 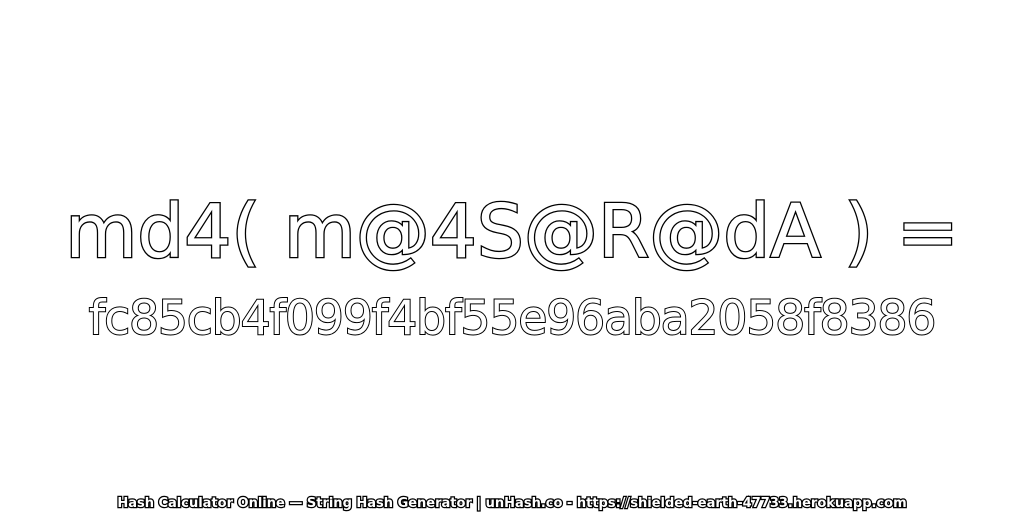 I want to click on hash-result: fc85cb4f099f4bf55e96aba2058f8386, so click(x=513, y=318).